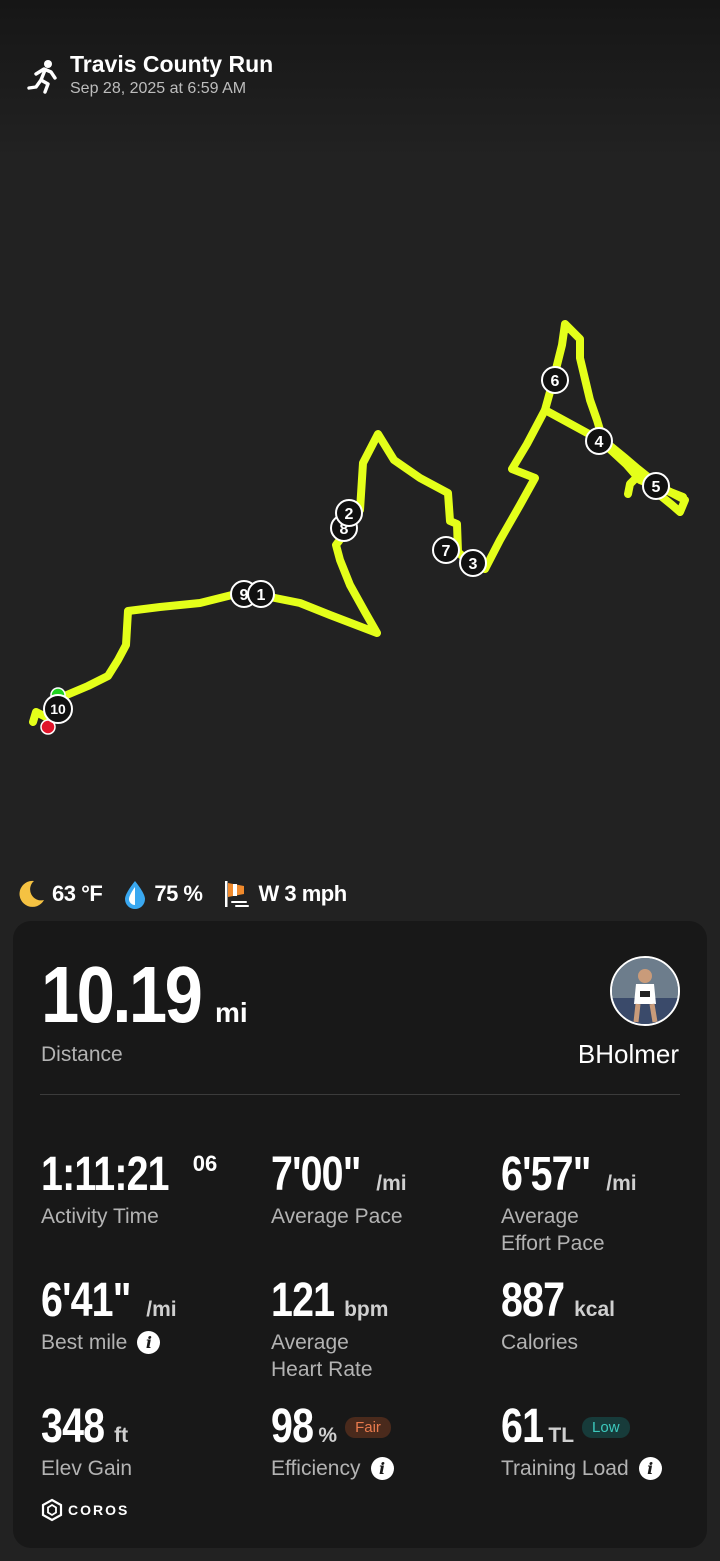 The image size is (720, 1561). What do you see at coordinates (135, 895) in the screenshot?
I see `humidity-drop-icon` at bounding box center [135, 895].